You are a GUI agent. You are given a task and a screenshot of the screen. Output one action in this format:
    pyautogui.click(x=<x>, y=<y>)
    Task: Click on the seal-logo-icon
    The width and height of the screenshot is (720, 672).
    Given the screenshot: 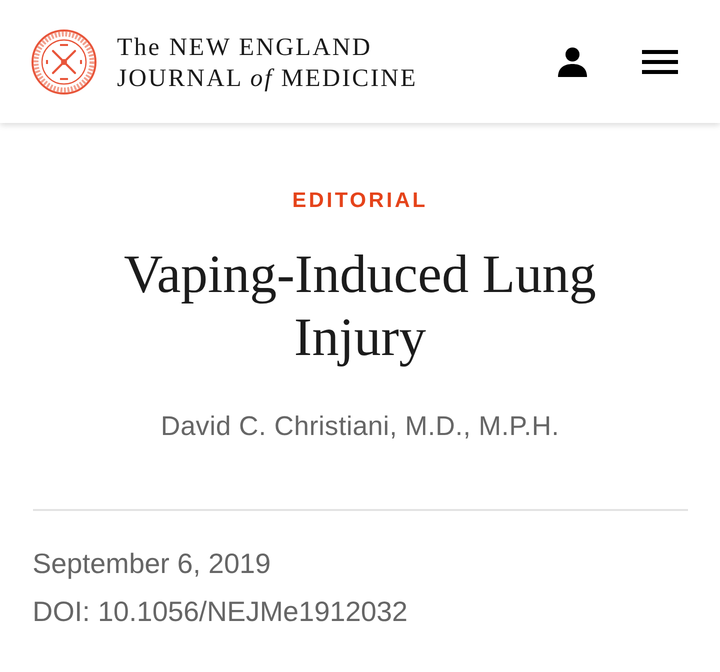 What is the action you would take?
    pyautogui.click(x=64, y=61)
    